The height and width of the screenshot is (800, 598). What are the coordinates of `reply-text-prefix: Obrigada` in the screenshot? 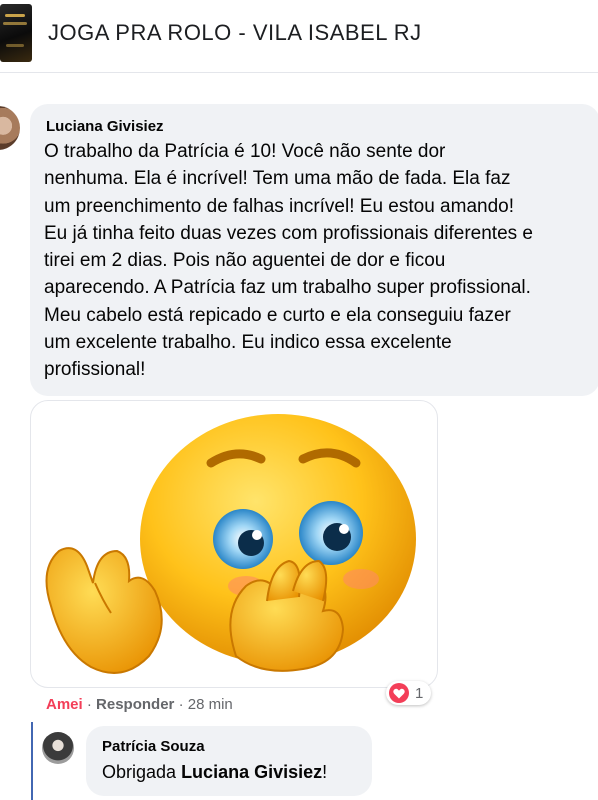 It's located at (142, 772).